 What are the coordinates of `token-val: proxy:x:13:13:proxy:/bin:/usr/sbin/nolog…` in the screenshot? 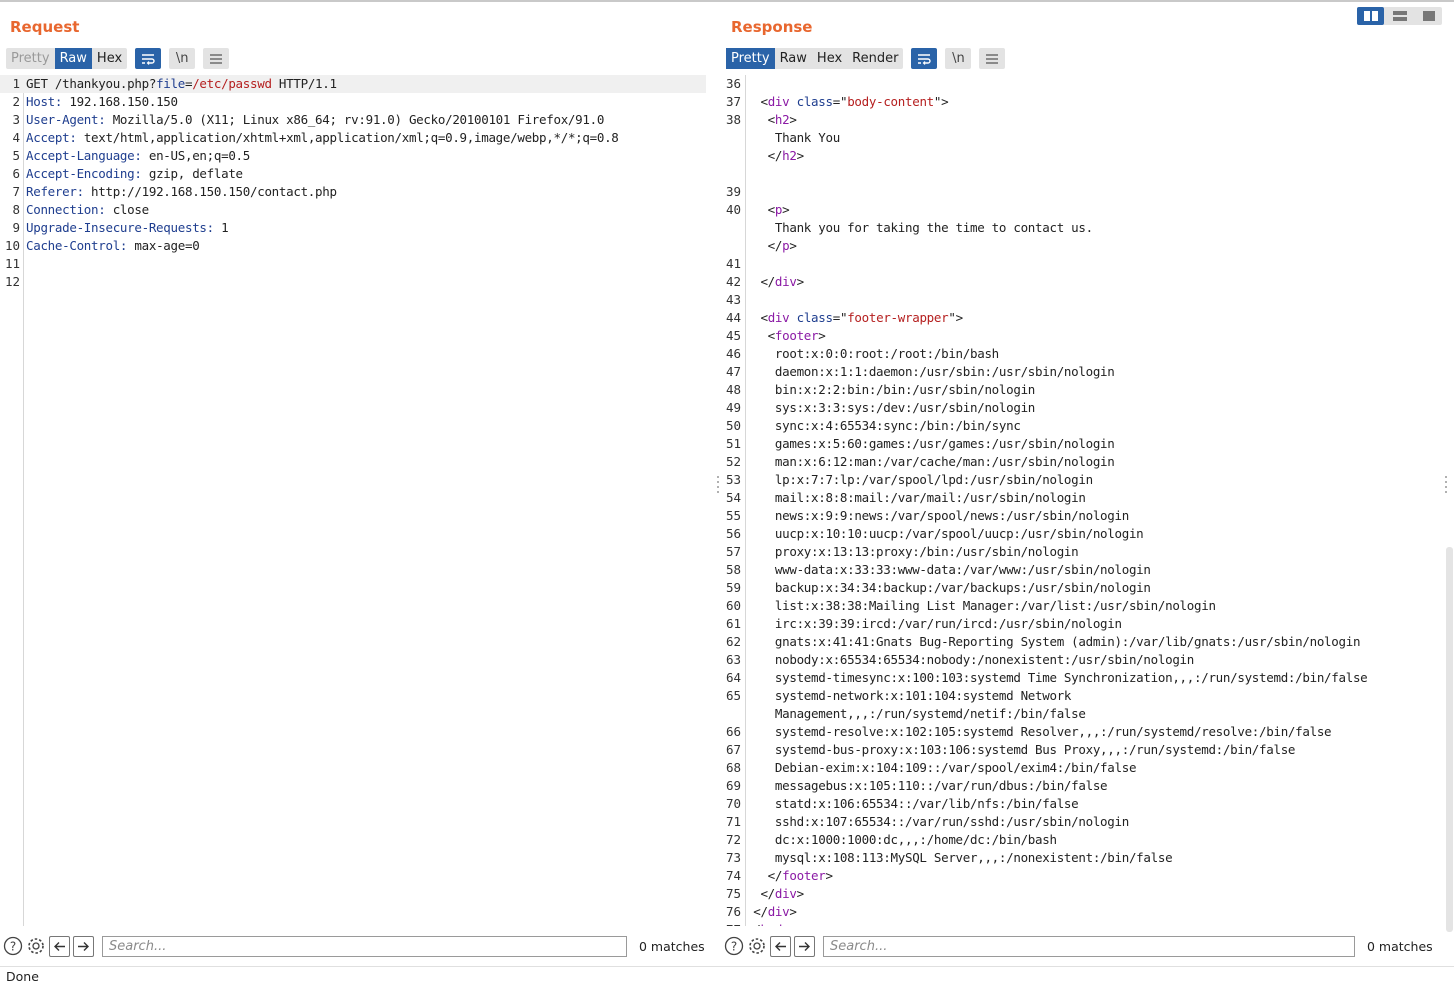 It's located at (912, 551).